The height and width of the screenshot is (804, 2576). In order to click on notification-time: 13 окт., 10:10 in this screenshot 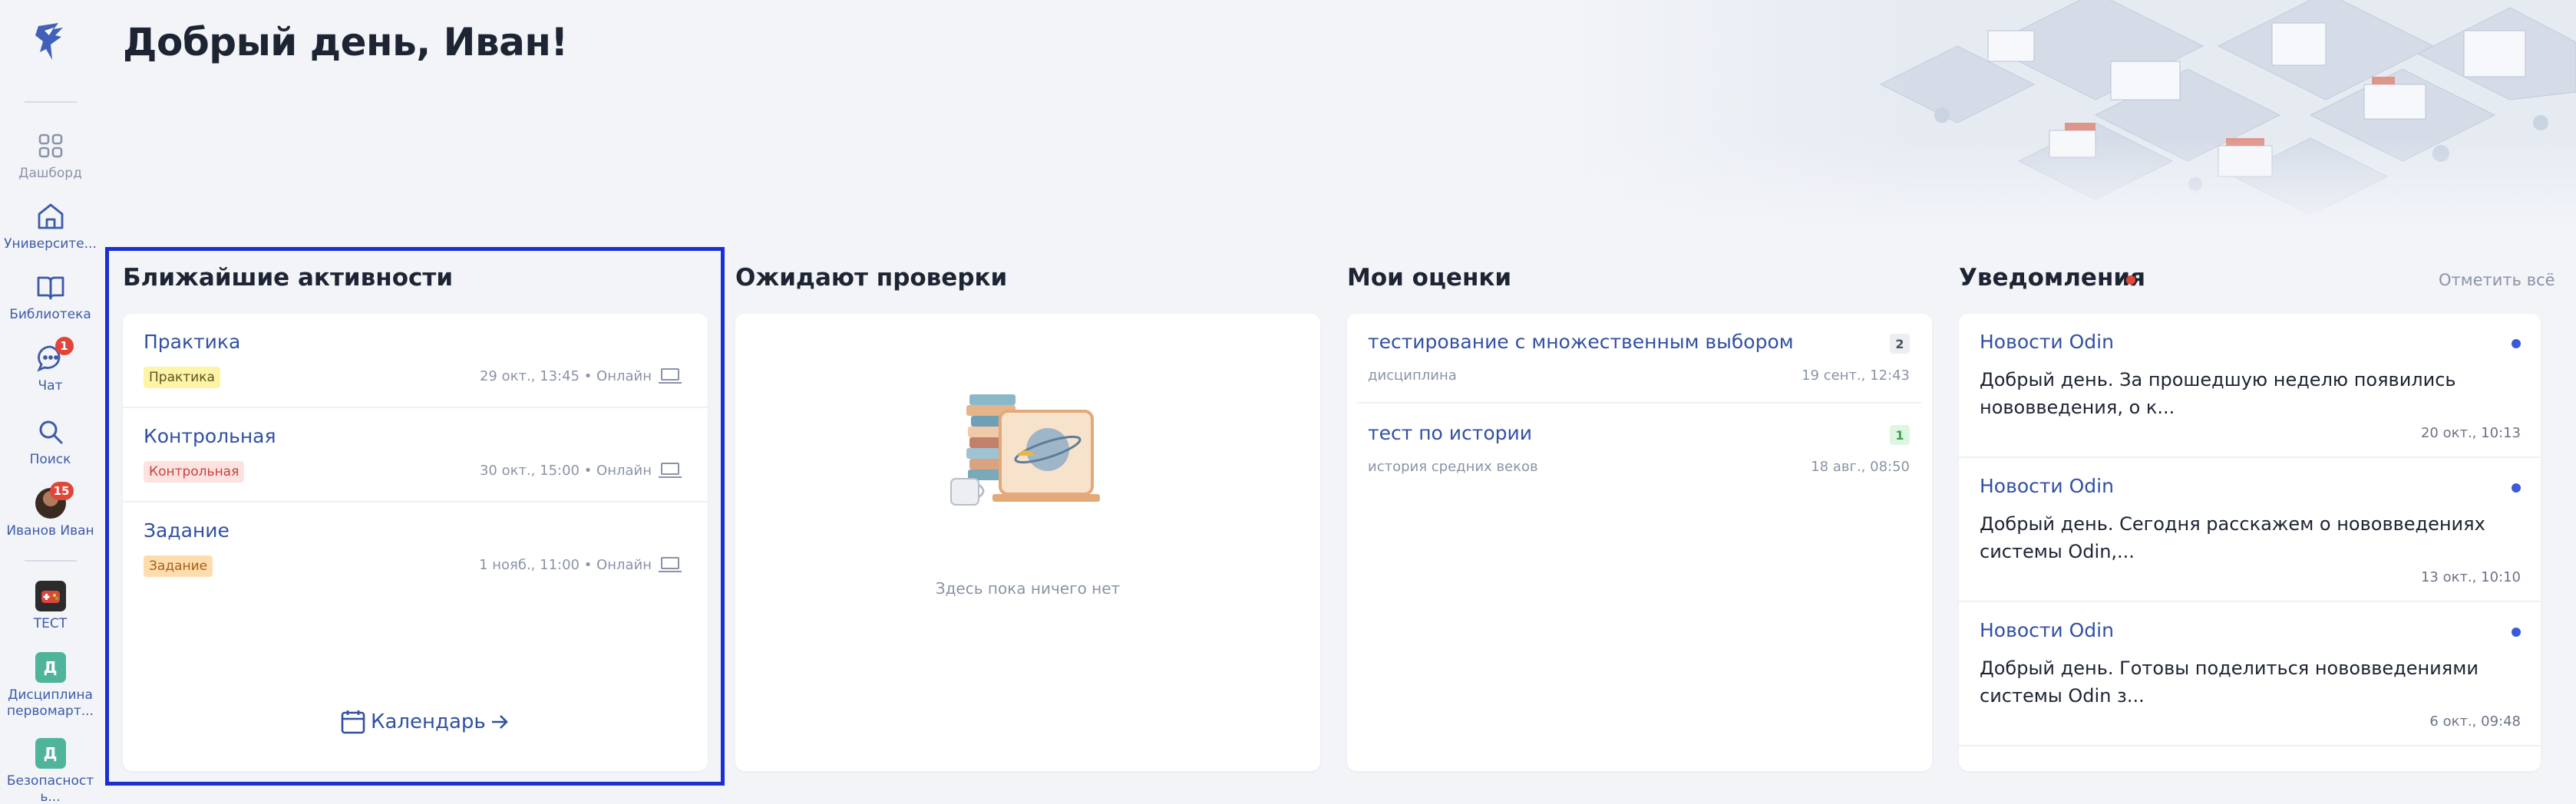, I will do `click(2470, 577)`.